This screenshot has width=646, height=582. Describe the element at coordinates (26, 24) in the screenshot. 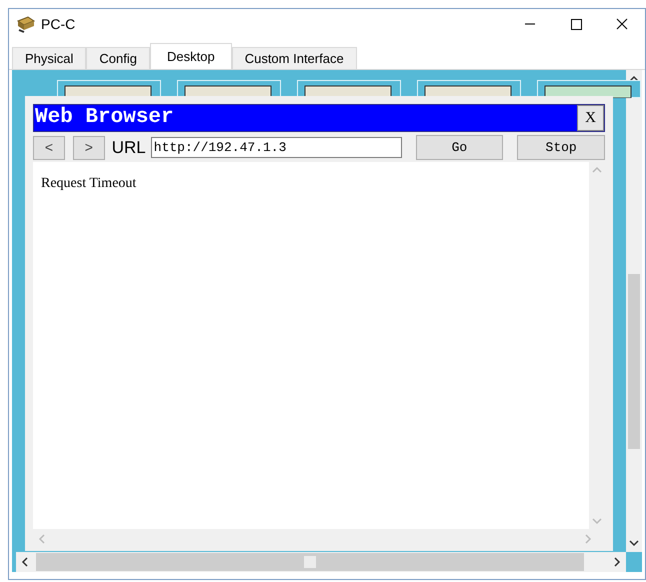

I see `app-icon` at that location.